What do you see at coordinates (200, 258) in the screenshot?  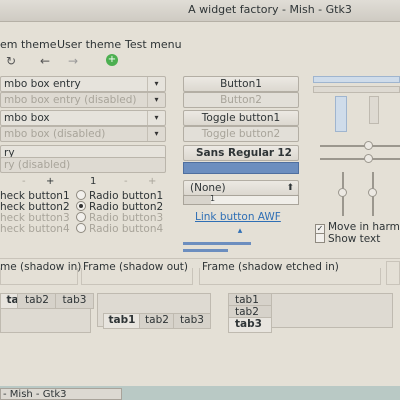 I see `frame-divider` at bounding box center [200, 258].